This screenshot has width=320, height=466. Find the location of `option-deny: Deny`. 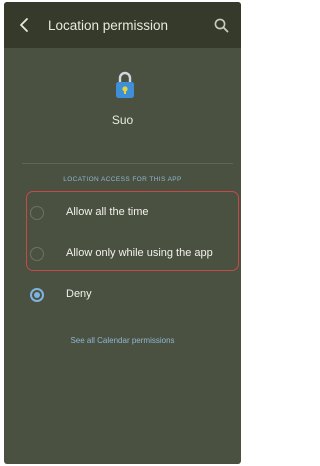

option-deny: Deny is located at coordinates (132, 295).